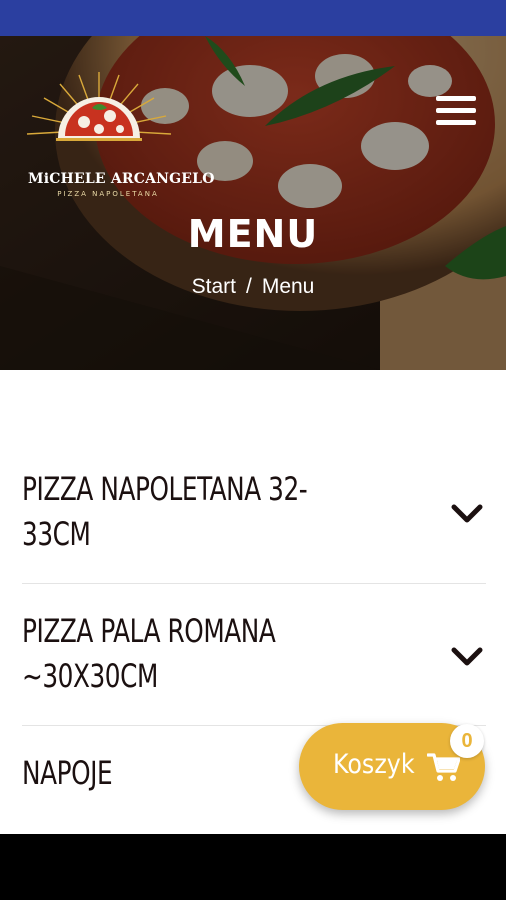 This screenshot has height=900, width=506. I want to click on breadcrumb: Start / Menu, so click(253, 287).